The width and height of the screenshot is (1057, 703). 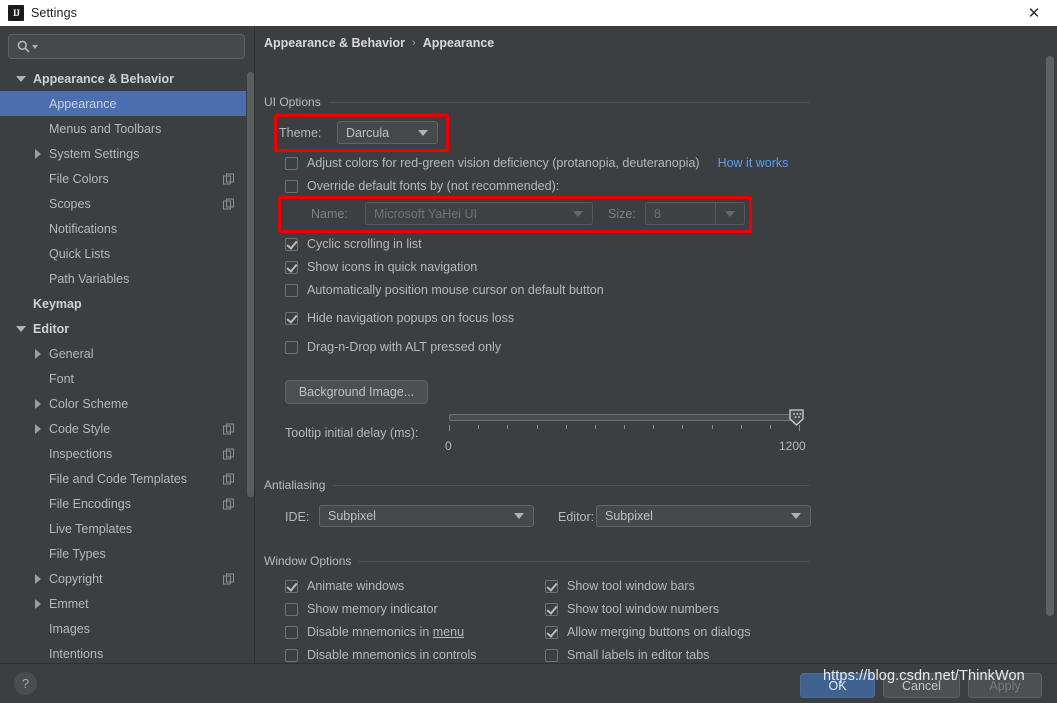 I want to click on window-option-checkbox-row: Disable mnemonics in menu, so click(x=374, y=632).